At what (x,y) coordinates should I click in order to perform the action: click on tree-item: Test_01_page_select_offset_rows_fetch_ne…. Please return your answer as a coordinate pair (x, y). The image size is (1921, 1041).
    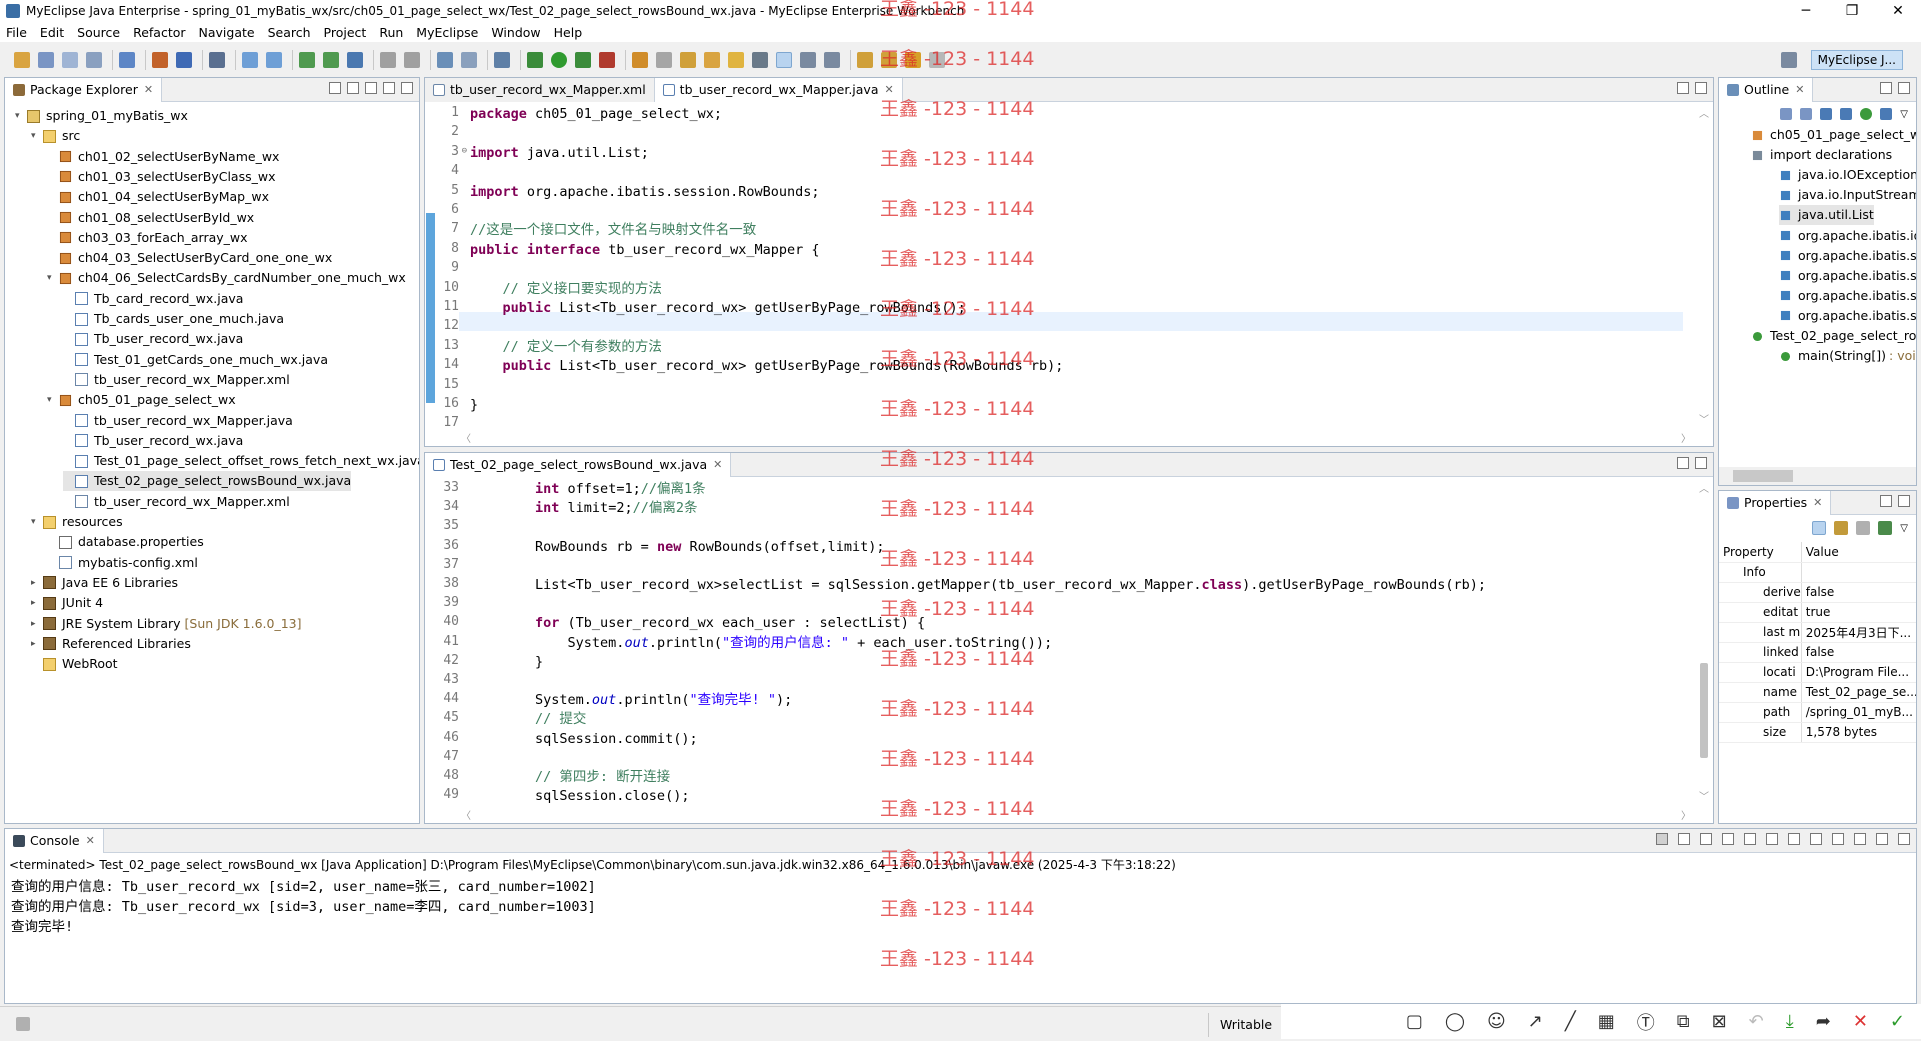
    Looking at the image, I should click on (241, 461).